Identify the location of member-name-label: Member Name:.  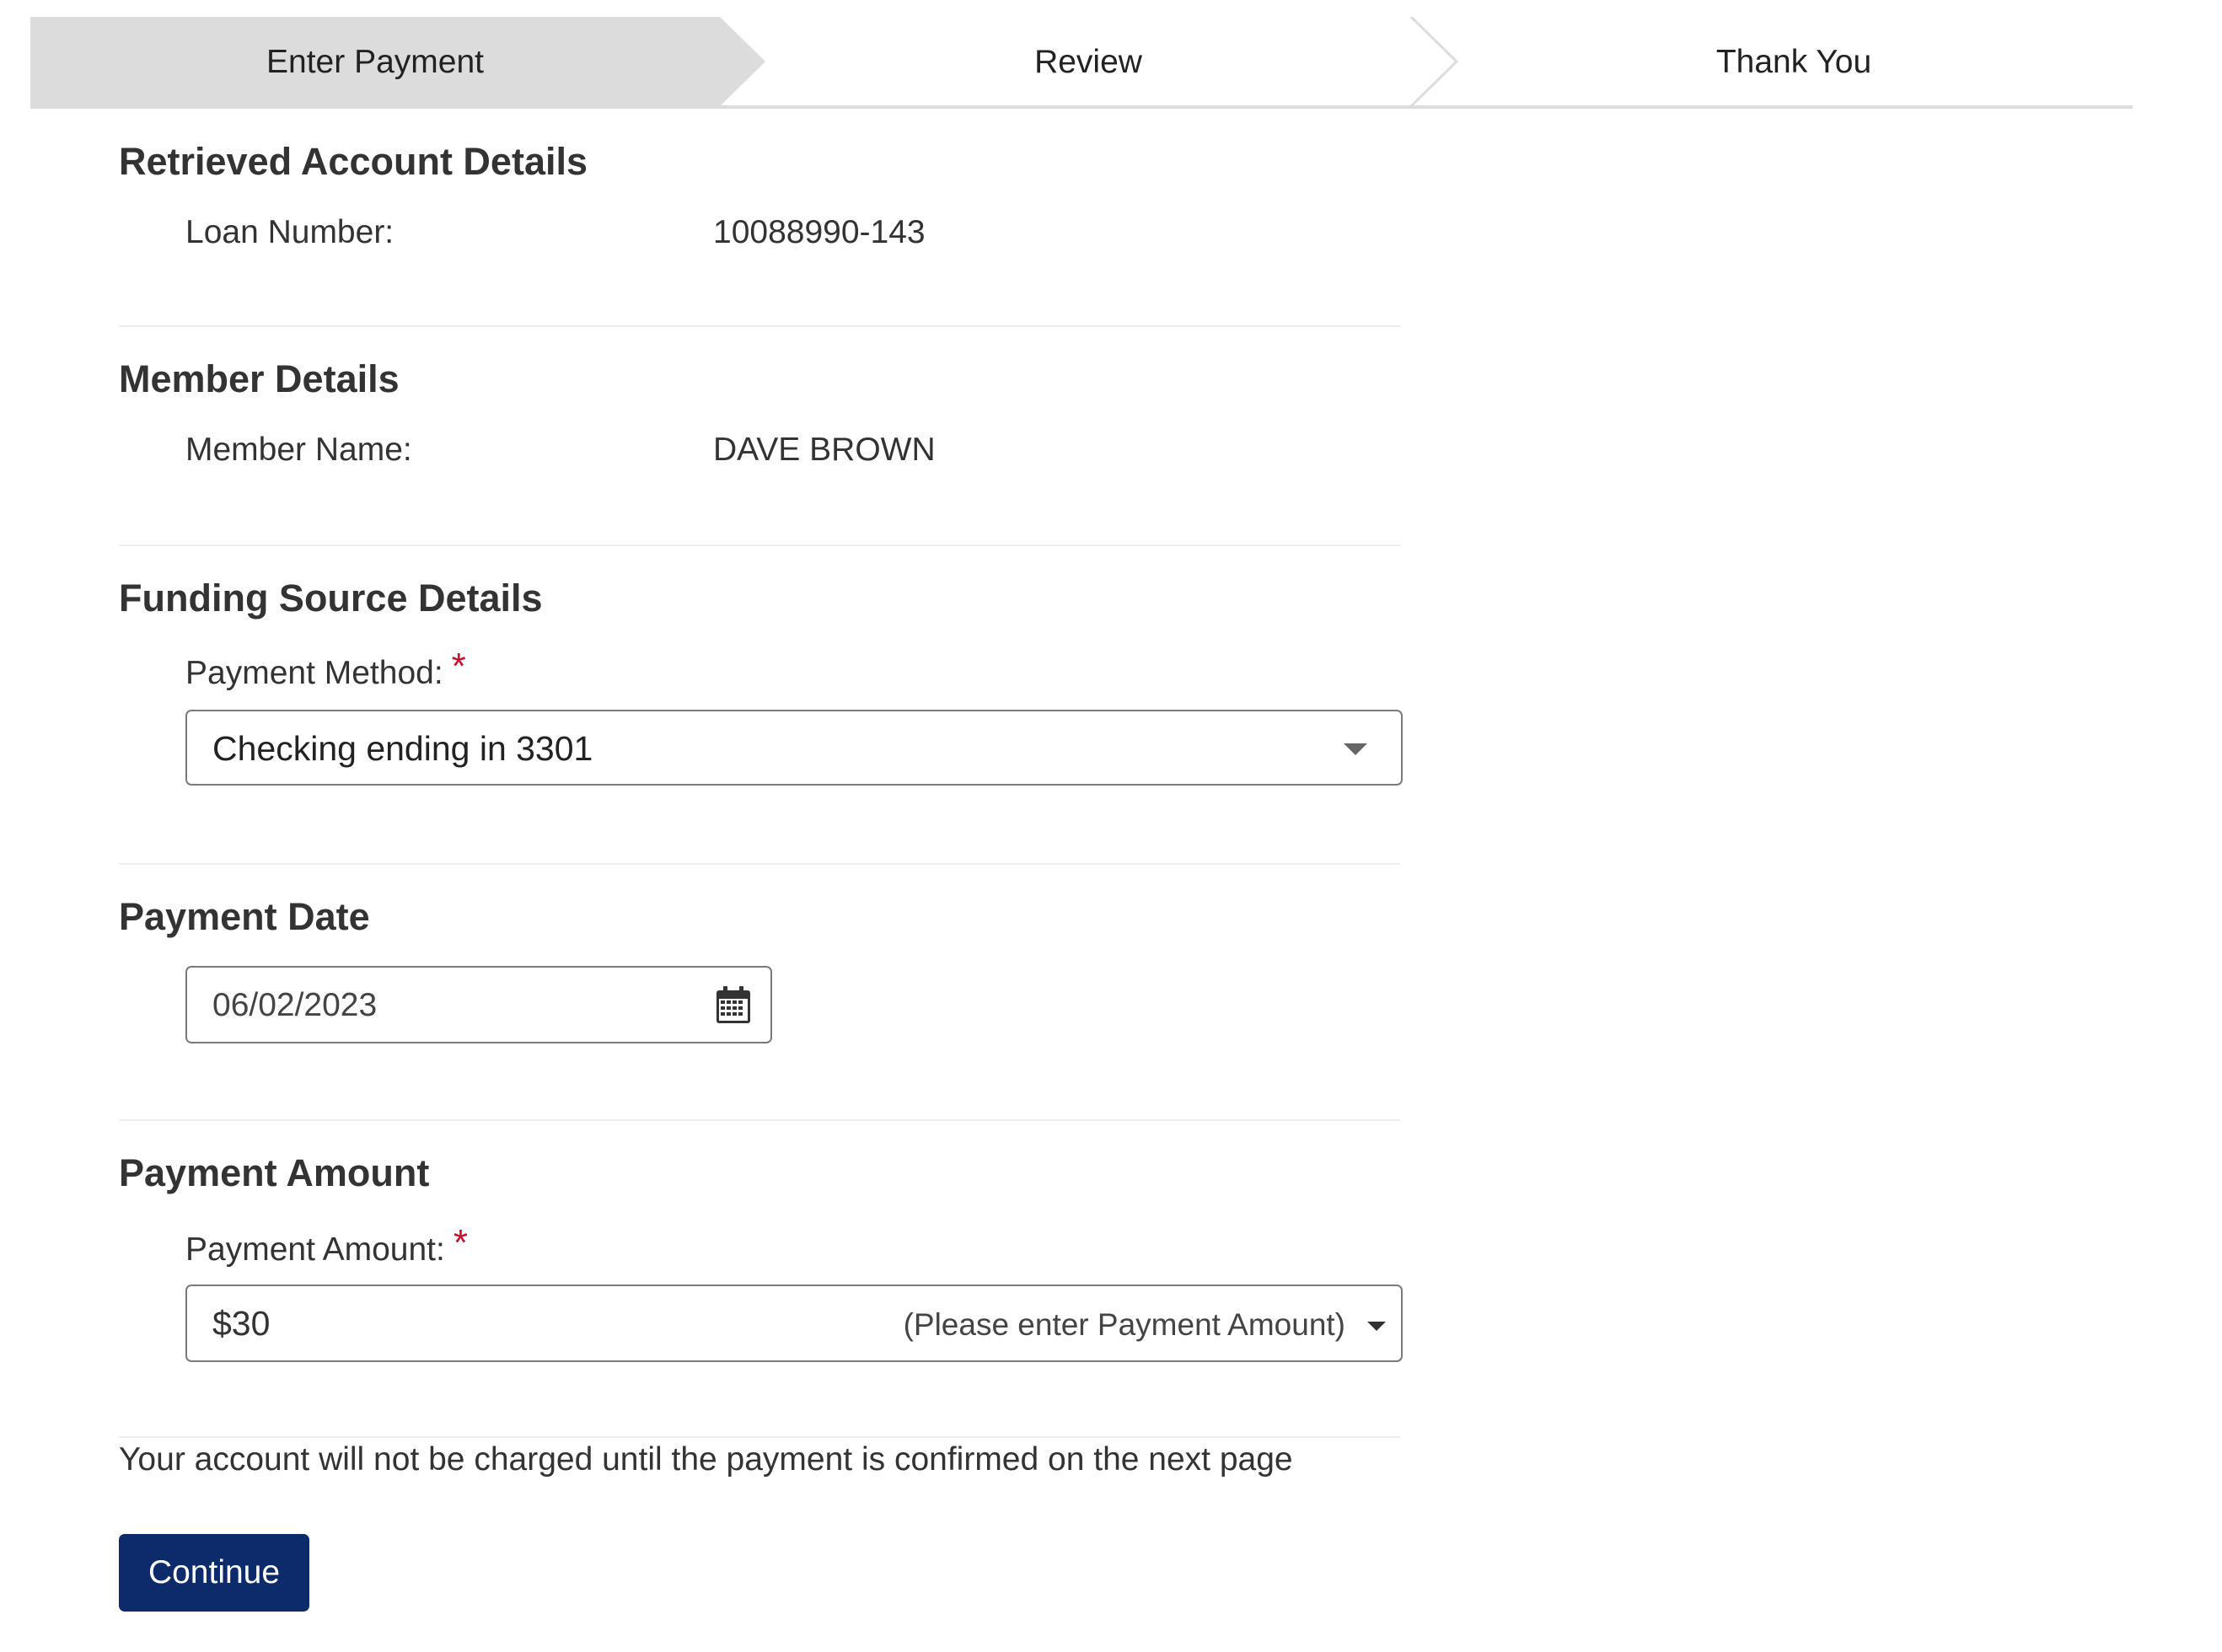
(298, 450).